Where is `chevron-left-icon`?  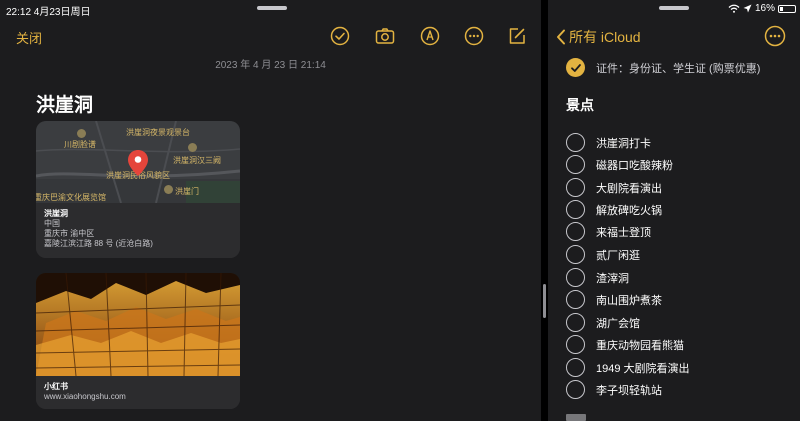
chevron-left-icon is located at coordinates (561, 37).